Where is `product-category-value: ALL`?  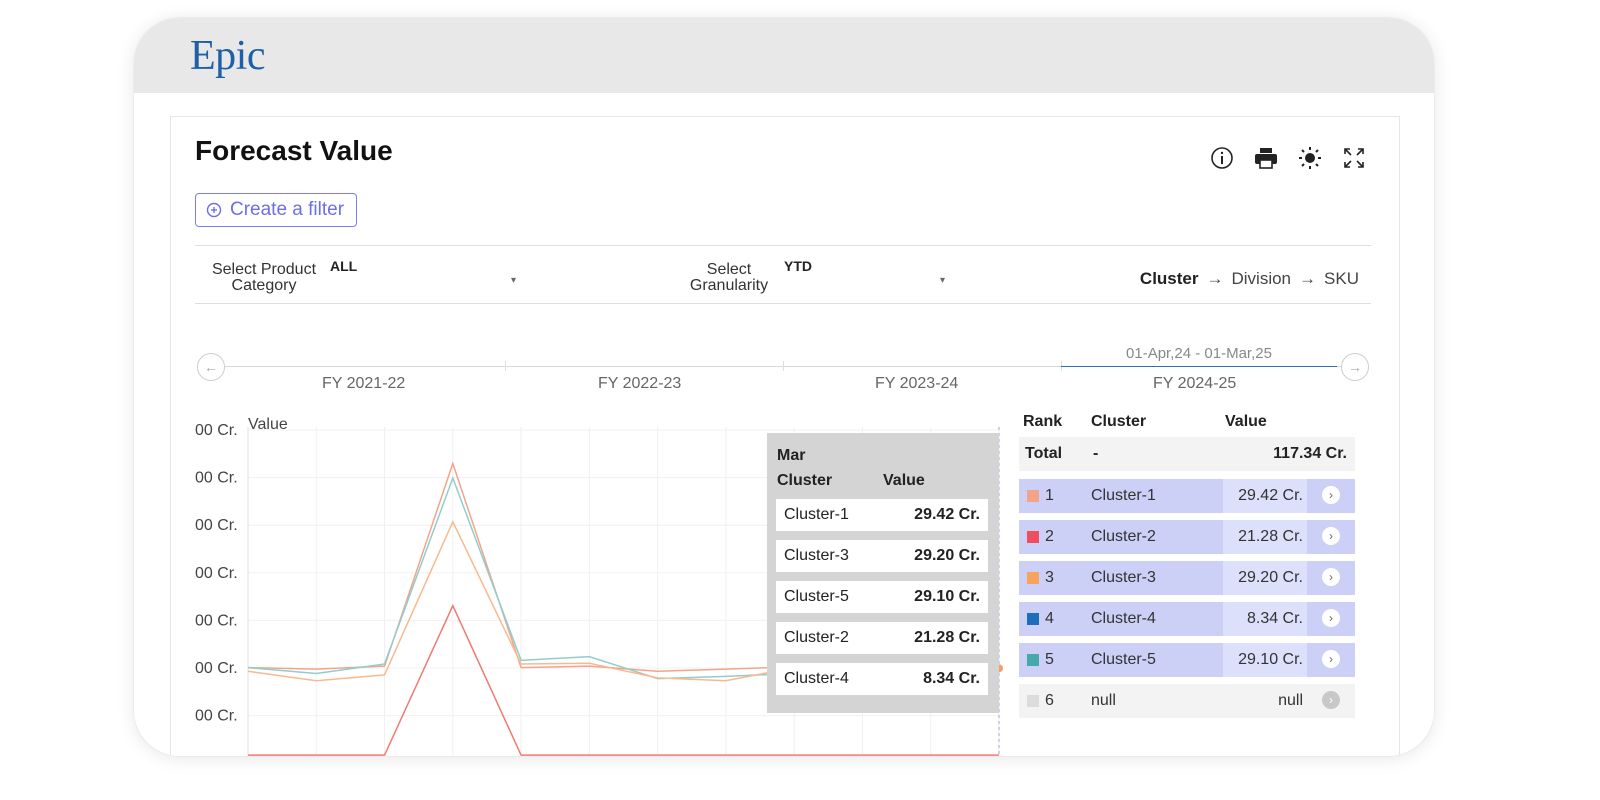
product-category-value: ALL is located at coordinates (344, 266).